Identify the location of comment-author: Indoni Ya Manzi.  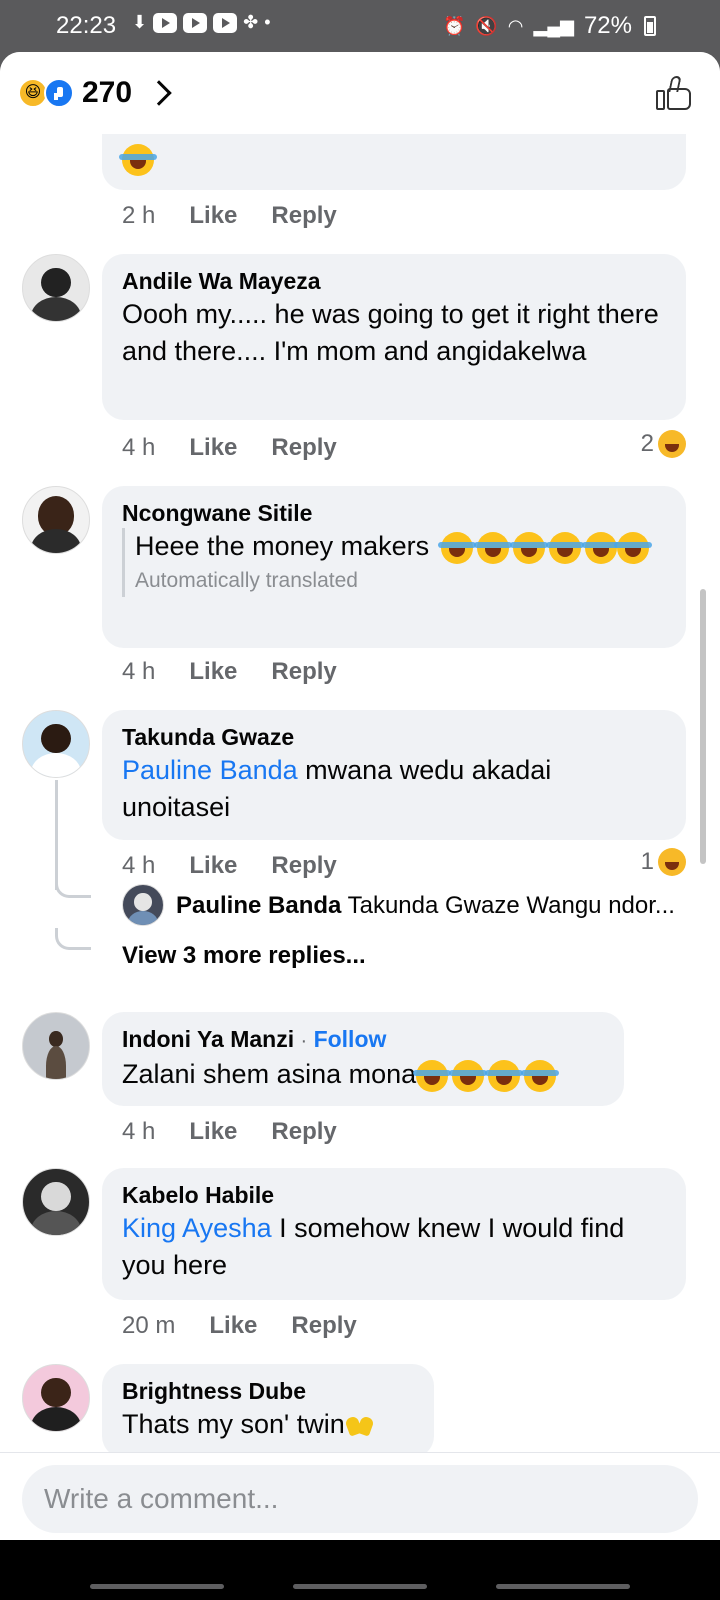
(208, 1039).